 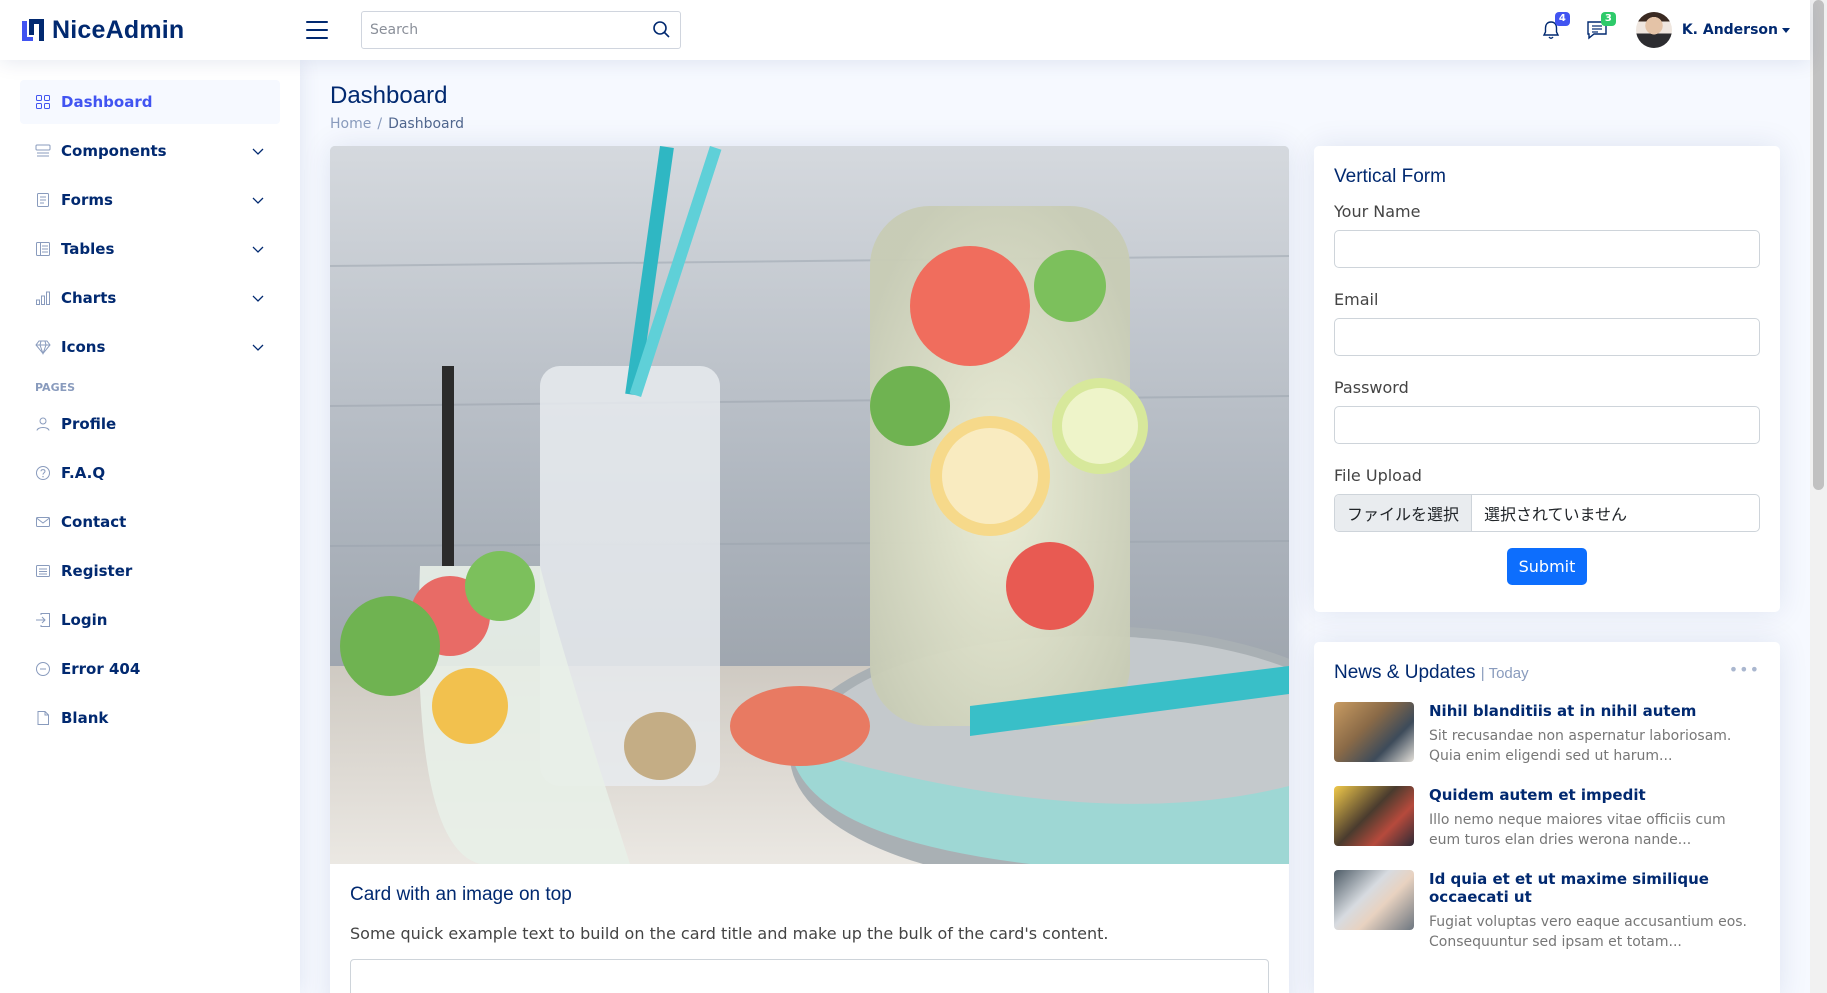 What do you see at coordinates (1556, 514) in the screenshot?
I see `file-status-text: 選択されていません` at bounding box center [1556, 514].